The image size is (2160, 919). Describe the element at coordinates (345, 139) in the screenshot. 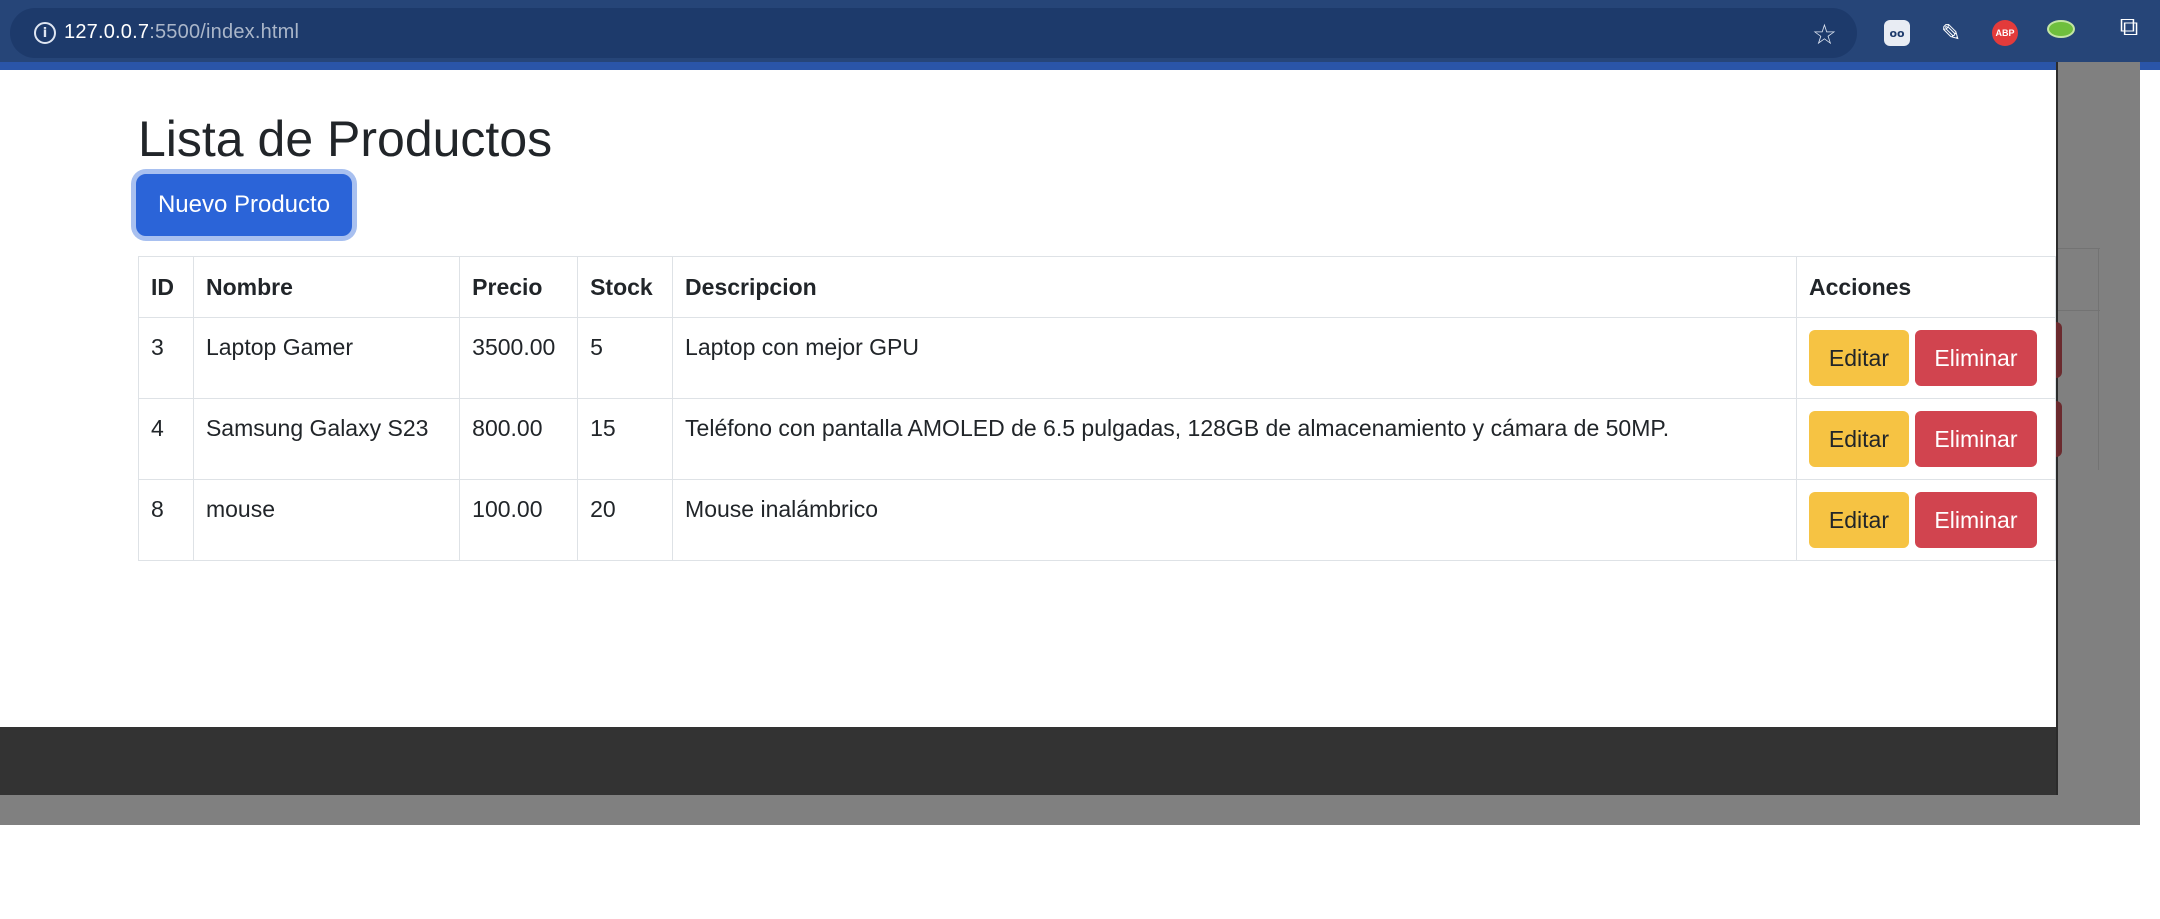

I see `page-title: Lista de Productos` at that location.